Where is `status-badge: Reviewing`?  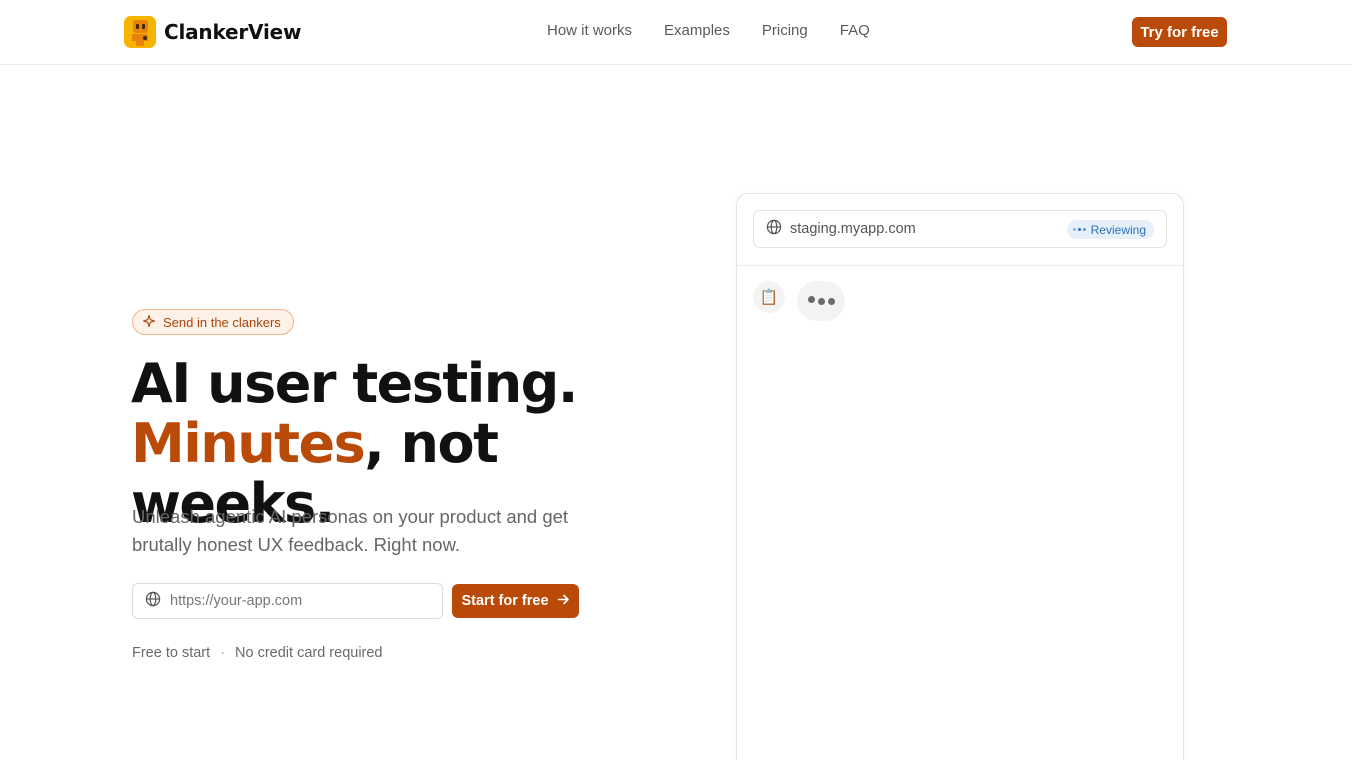
status-badge: Reviewing is located at coordinates (1110, 229).